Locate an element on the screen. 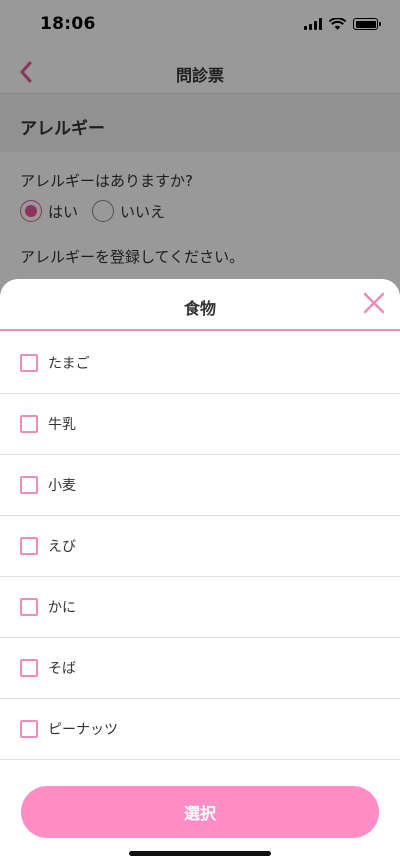 The width and height of the screenshot is (400, 865). food-option-shrimp: えび is located at coordinates (200, 546).